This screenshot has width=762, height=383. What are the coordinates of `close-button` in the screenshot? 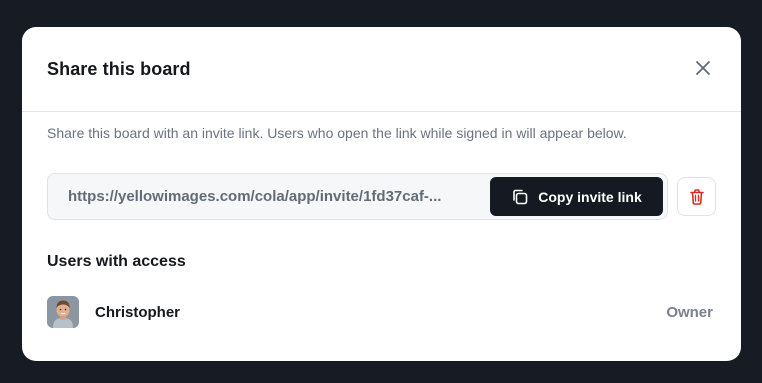 It's located at (703, 68).